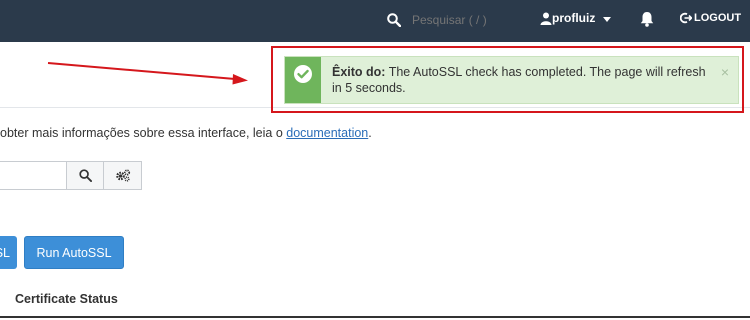 This screenshot has width=750, height=320. I want to click on search-input, so click(472, 20).